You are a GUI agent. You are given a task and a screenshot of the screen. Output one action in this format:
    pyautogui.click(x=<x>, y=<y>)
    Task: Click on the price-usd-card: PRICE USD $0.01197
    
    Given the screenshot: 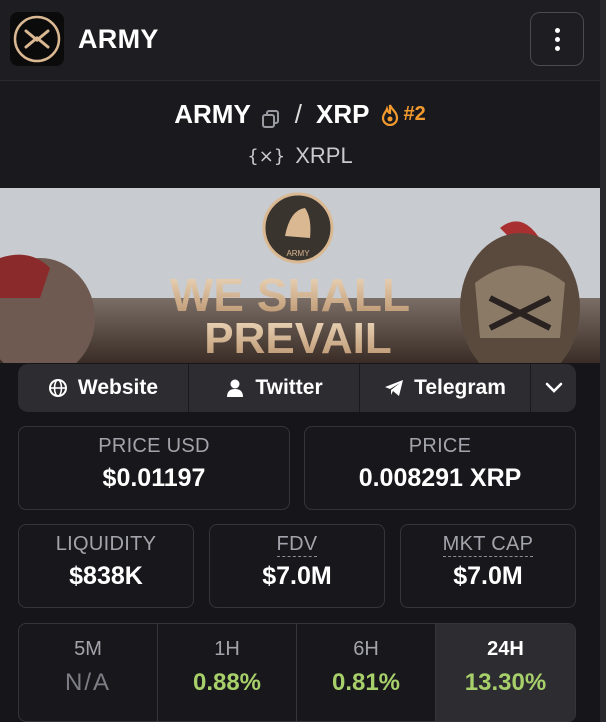 What is the action you would take?
    pyautogui.click(x=154, y=468)
    